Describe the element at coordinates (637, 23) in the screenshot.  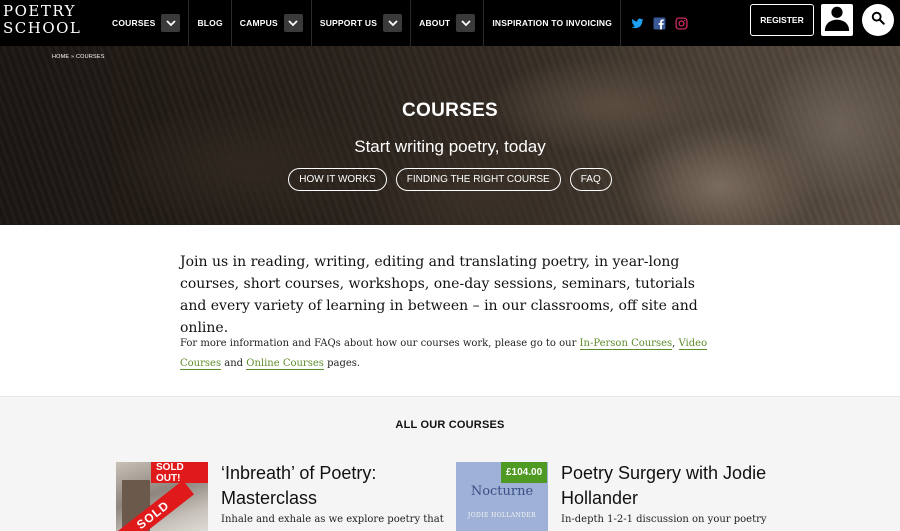
I see `twitter-icon` at that location.